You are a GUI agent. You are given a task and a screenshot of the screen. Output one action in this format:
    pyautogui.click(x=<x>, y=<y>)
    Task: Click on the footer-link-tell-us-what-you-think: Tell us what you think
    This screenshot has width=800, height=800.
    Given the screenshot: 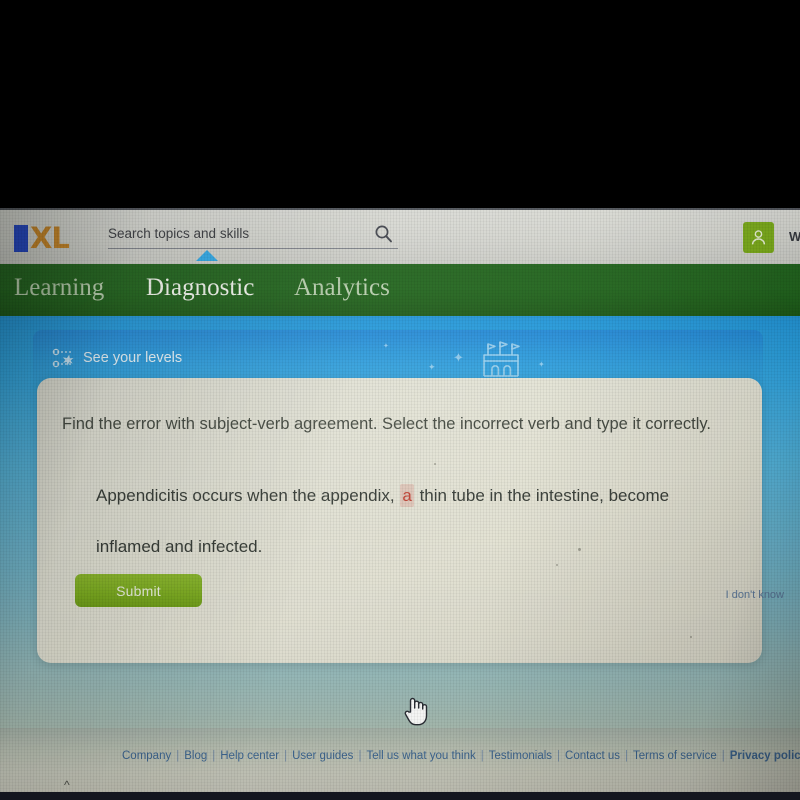 What is the action you would take?
    pyautogui.click(x=420, y=756)
    